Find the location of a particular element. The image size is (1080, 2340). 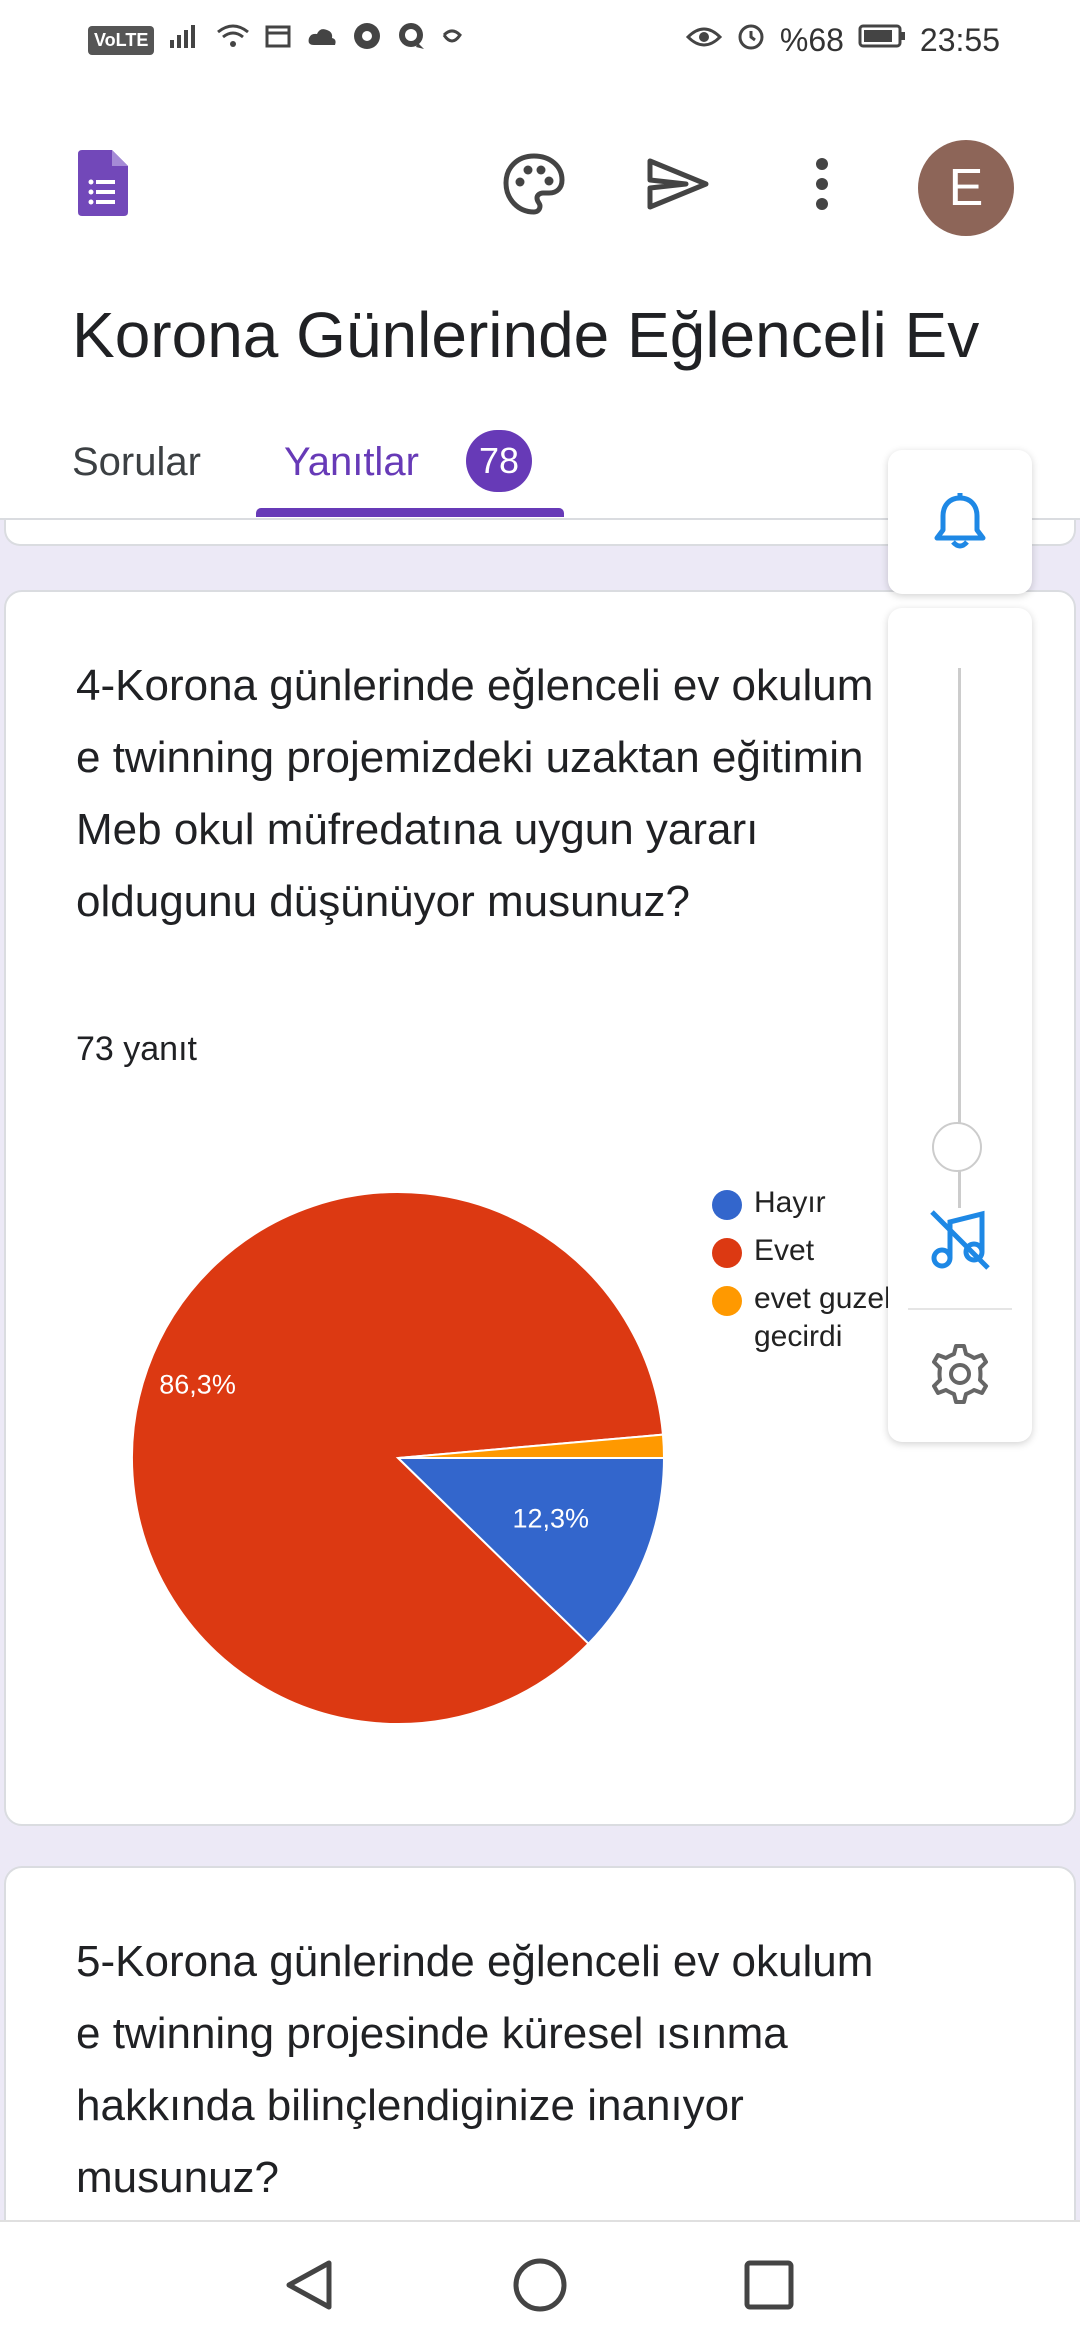

music-off-icon is located at coordinates (960, 1240).